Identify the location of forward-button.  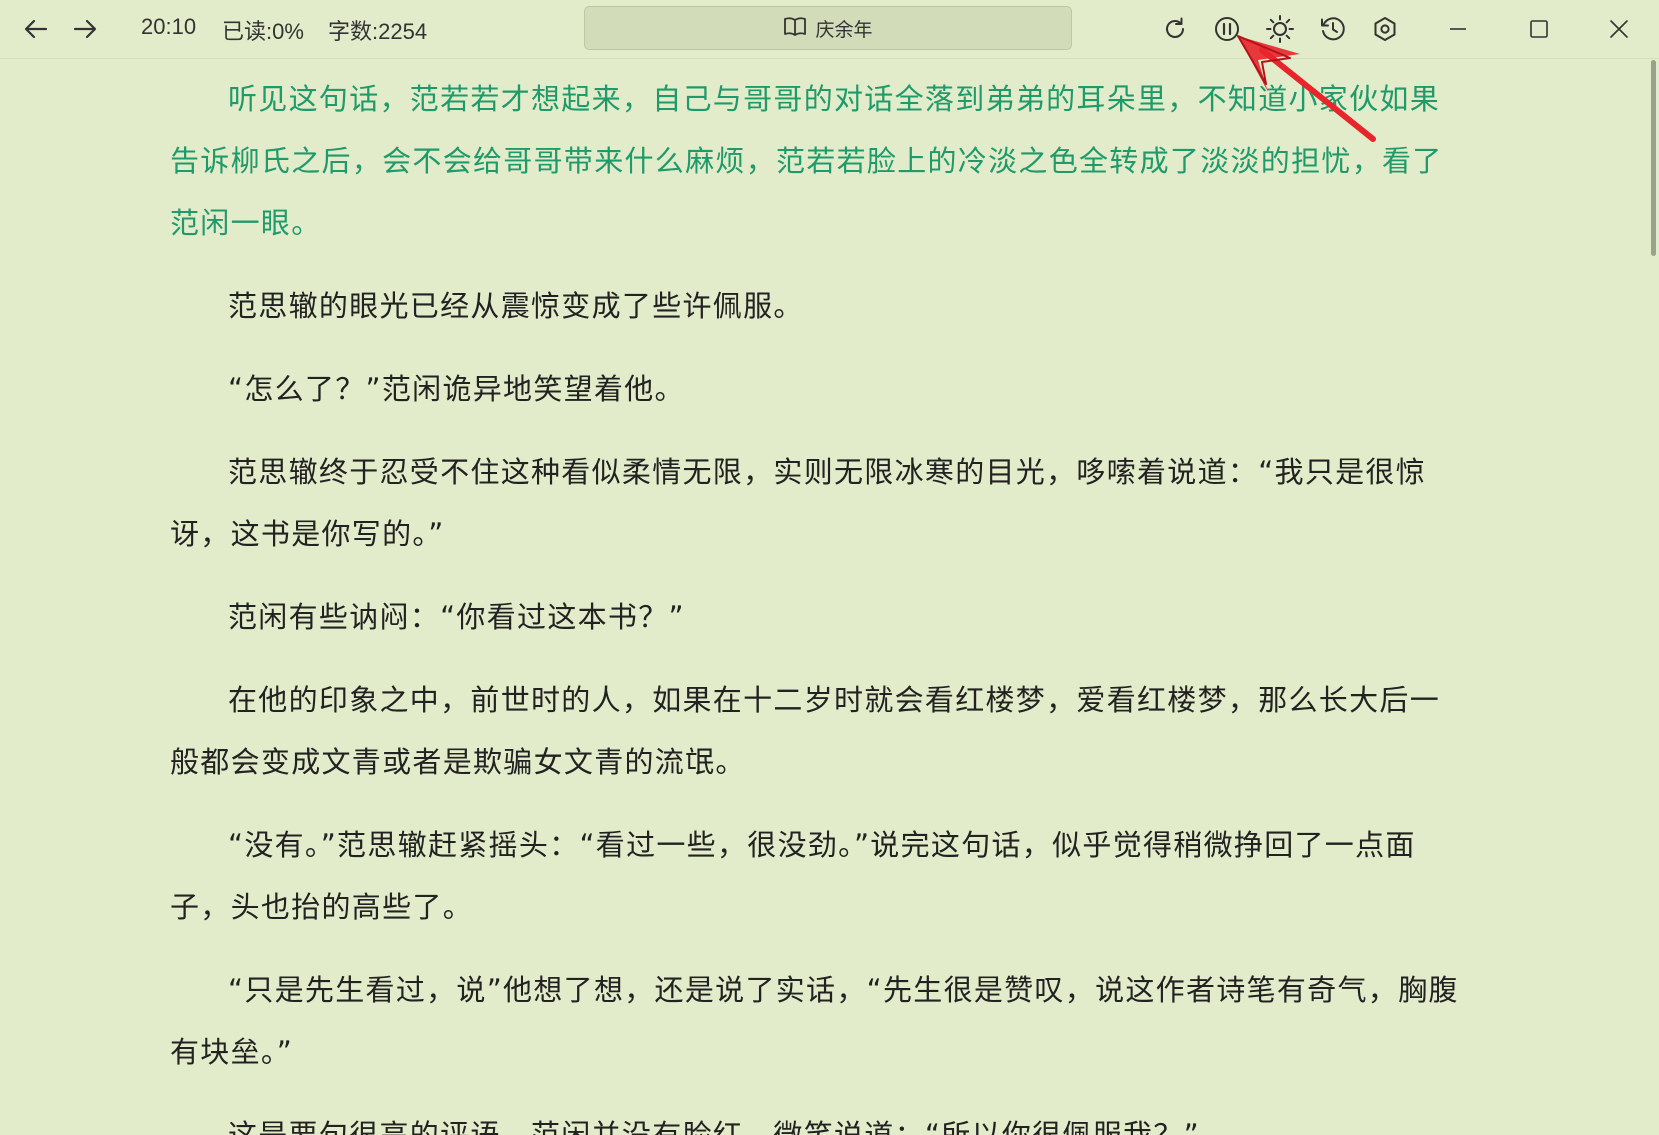
(85, 29).